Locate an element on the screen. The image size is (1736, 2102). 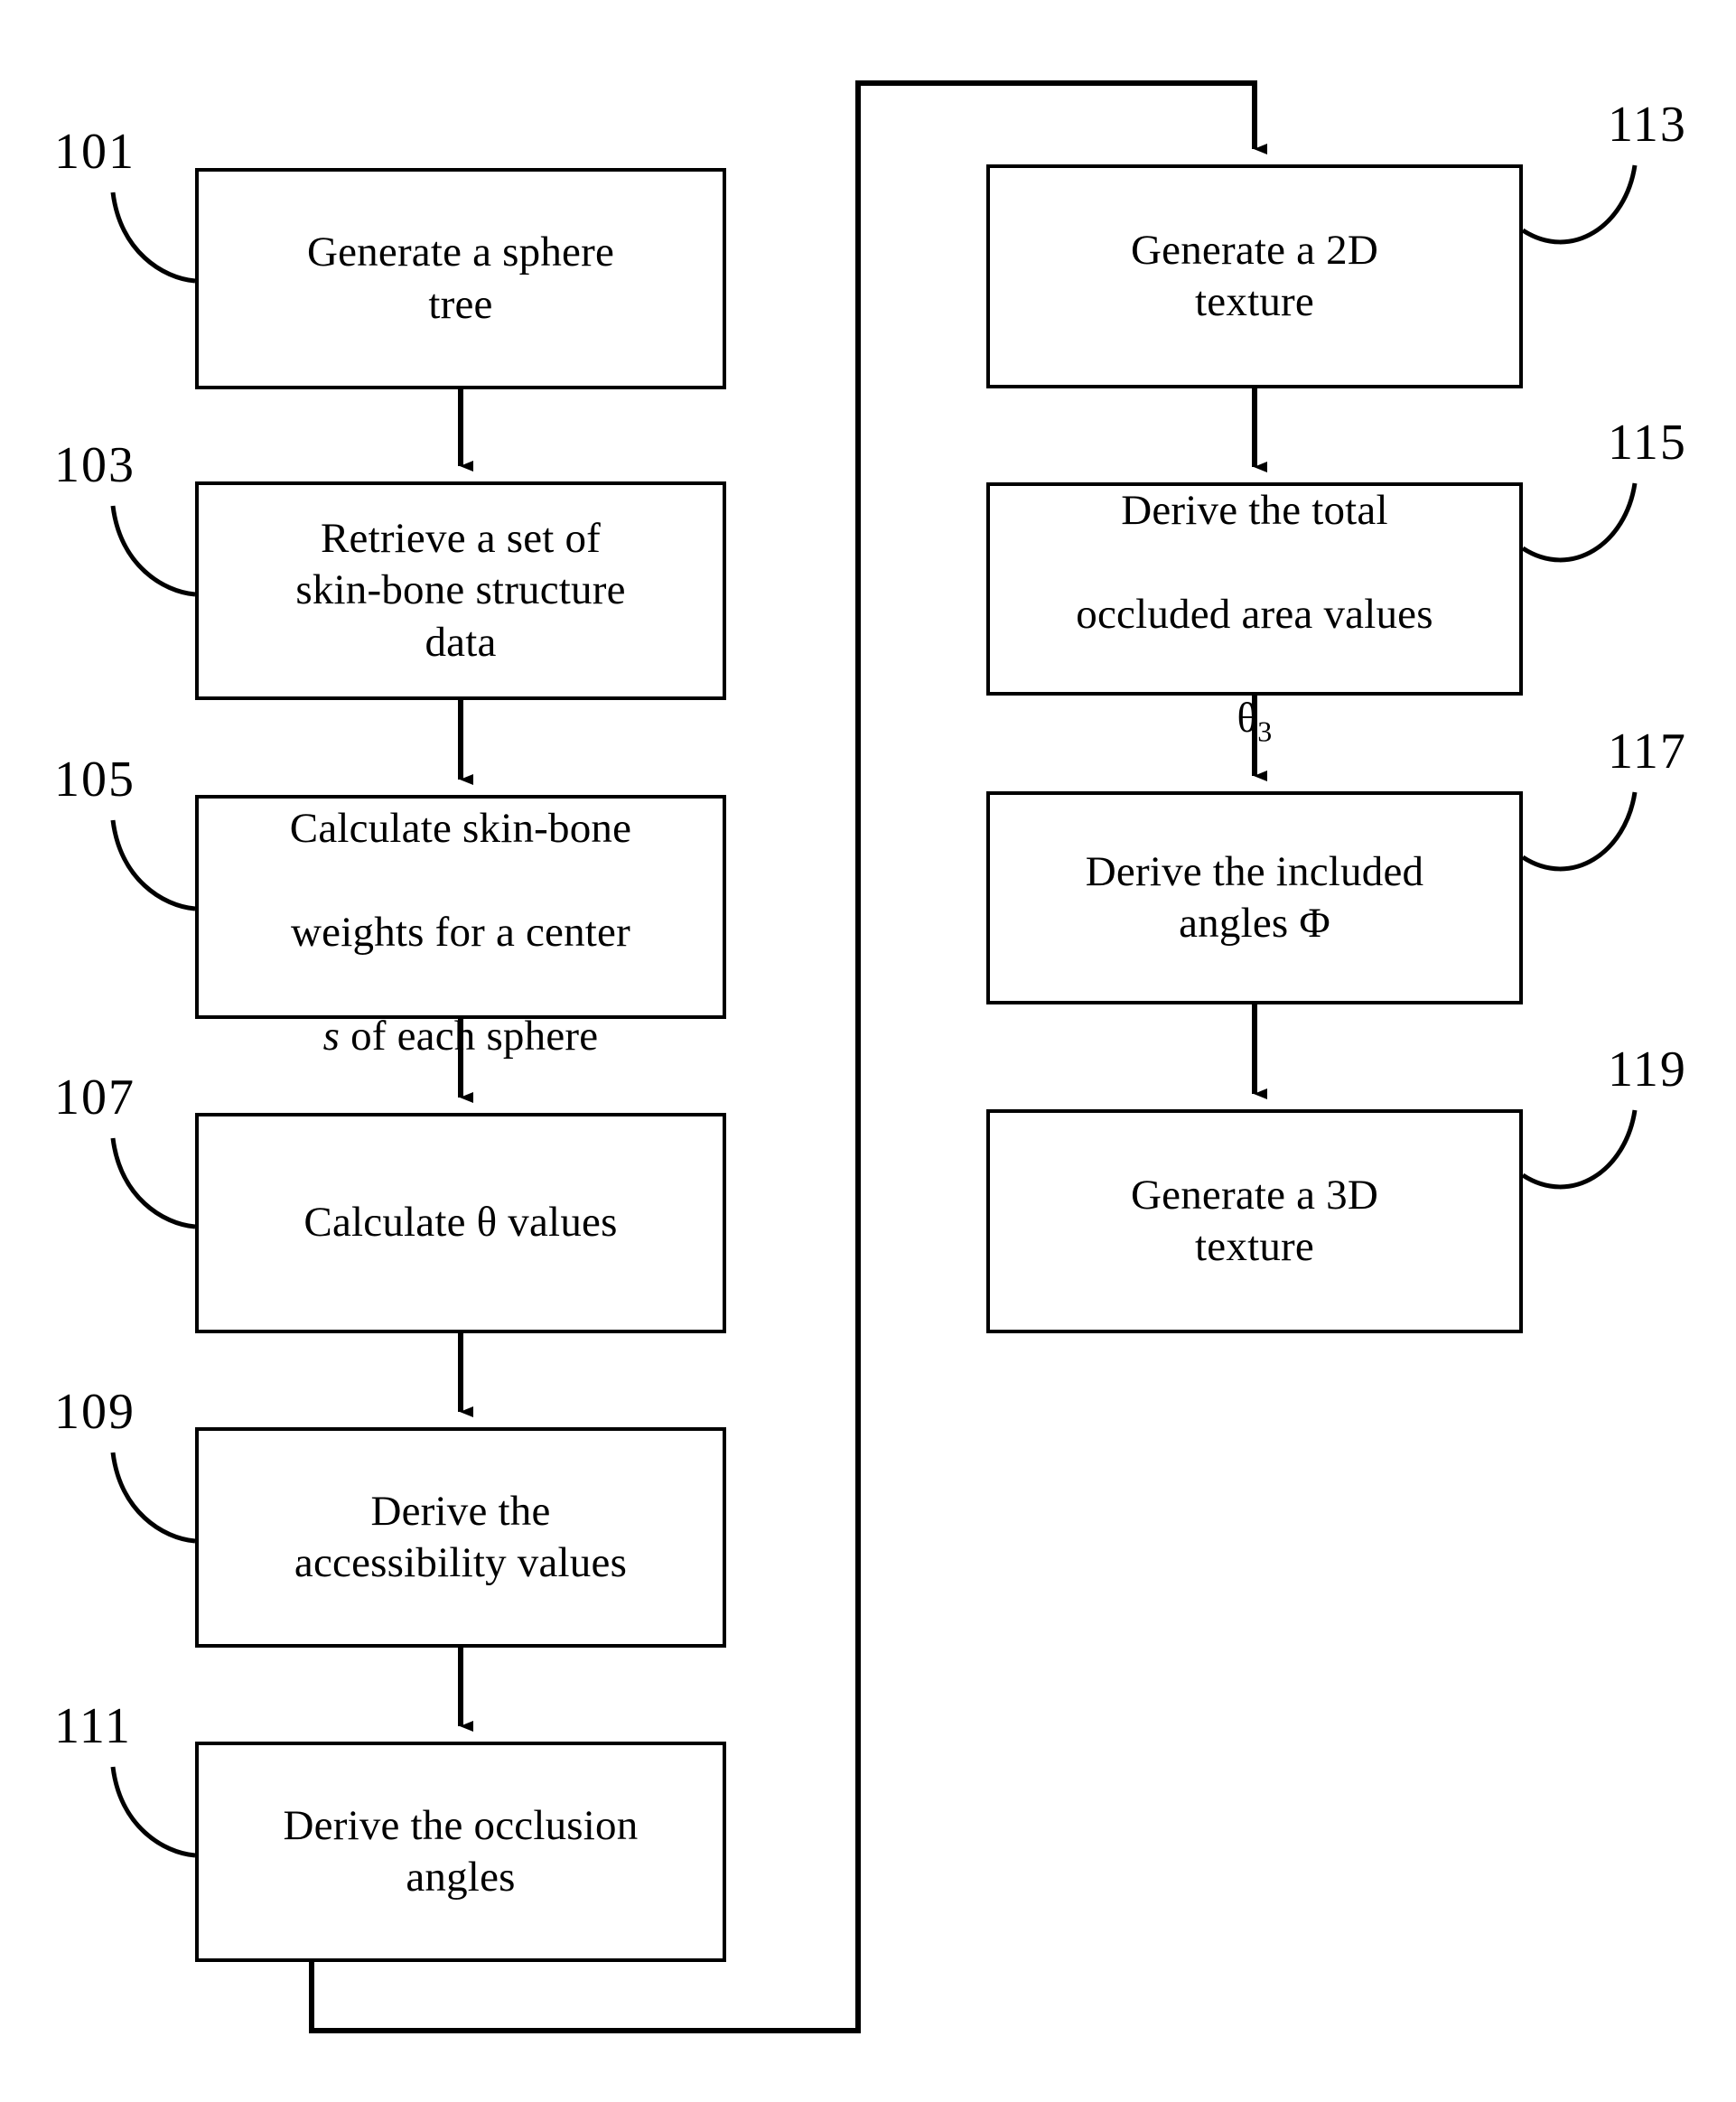
reference-numeral-119: 119 is located at coordinates (1648, 1070).